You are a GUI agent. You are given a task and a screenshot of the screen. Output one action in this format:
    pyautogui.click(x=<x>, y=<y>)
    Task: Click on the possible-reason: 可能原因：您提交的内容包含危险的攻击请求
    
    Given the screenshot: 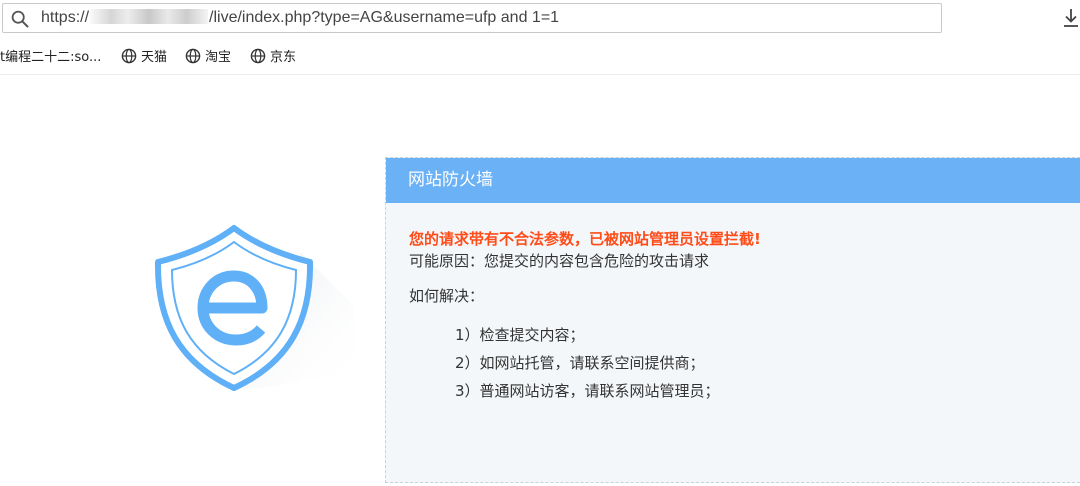 What is the action you would take?
    pyautogui.click(x=559, y=261)
    